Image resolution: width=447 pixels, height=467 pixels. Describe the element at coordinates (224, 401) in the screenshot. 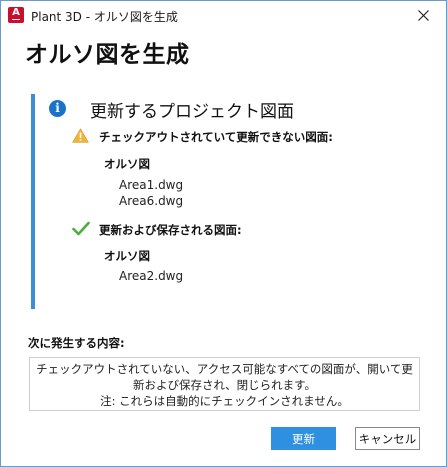

I see `description-line: 注: これらは自動的にチェックインされません。` at that location.